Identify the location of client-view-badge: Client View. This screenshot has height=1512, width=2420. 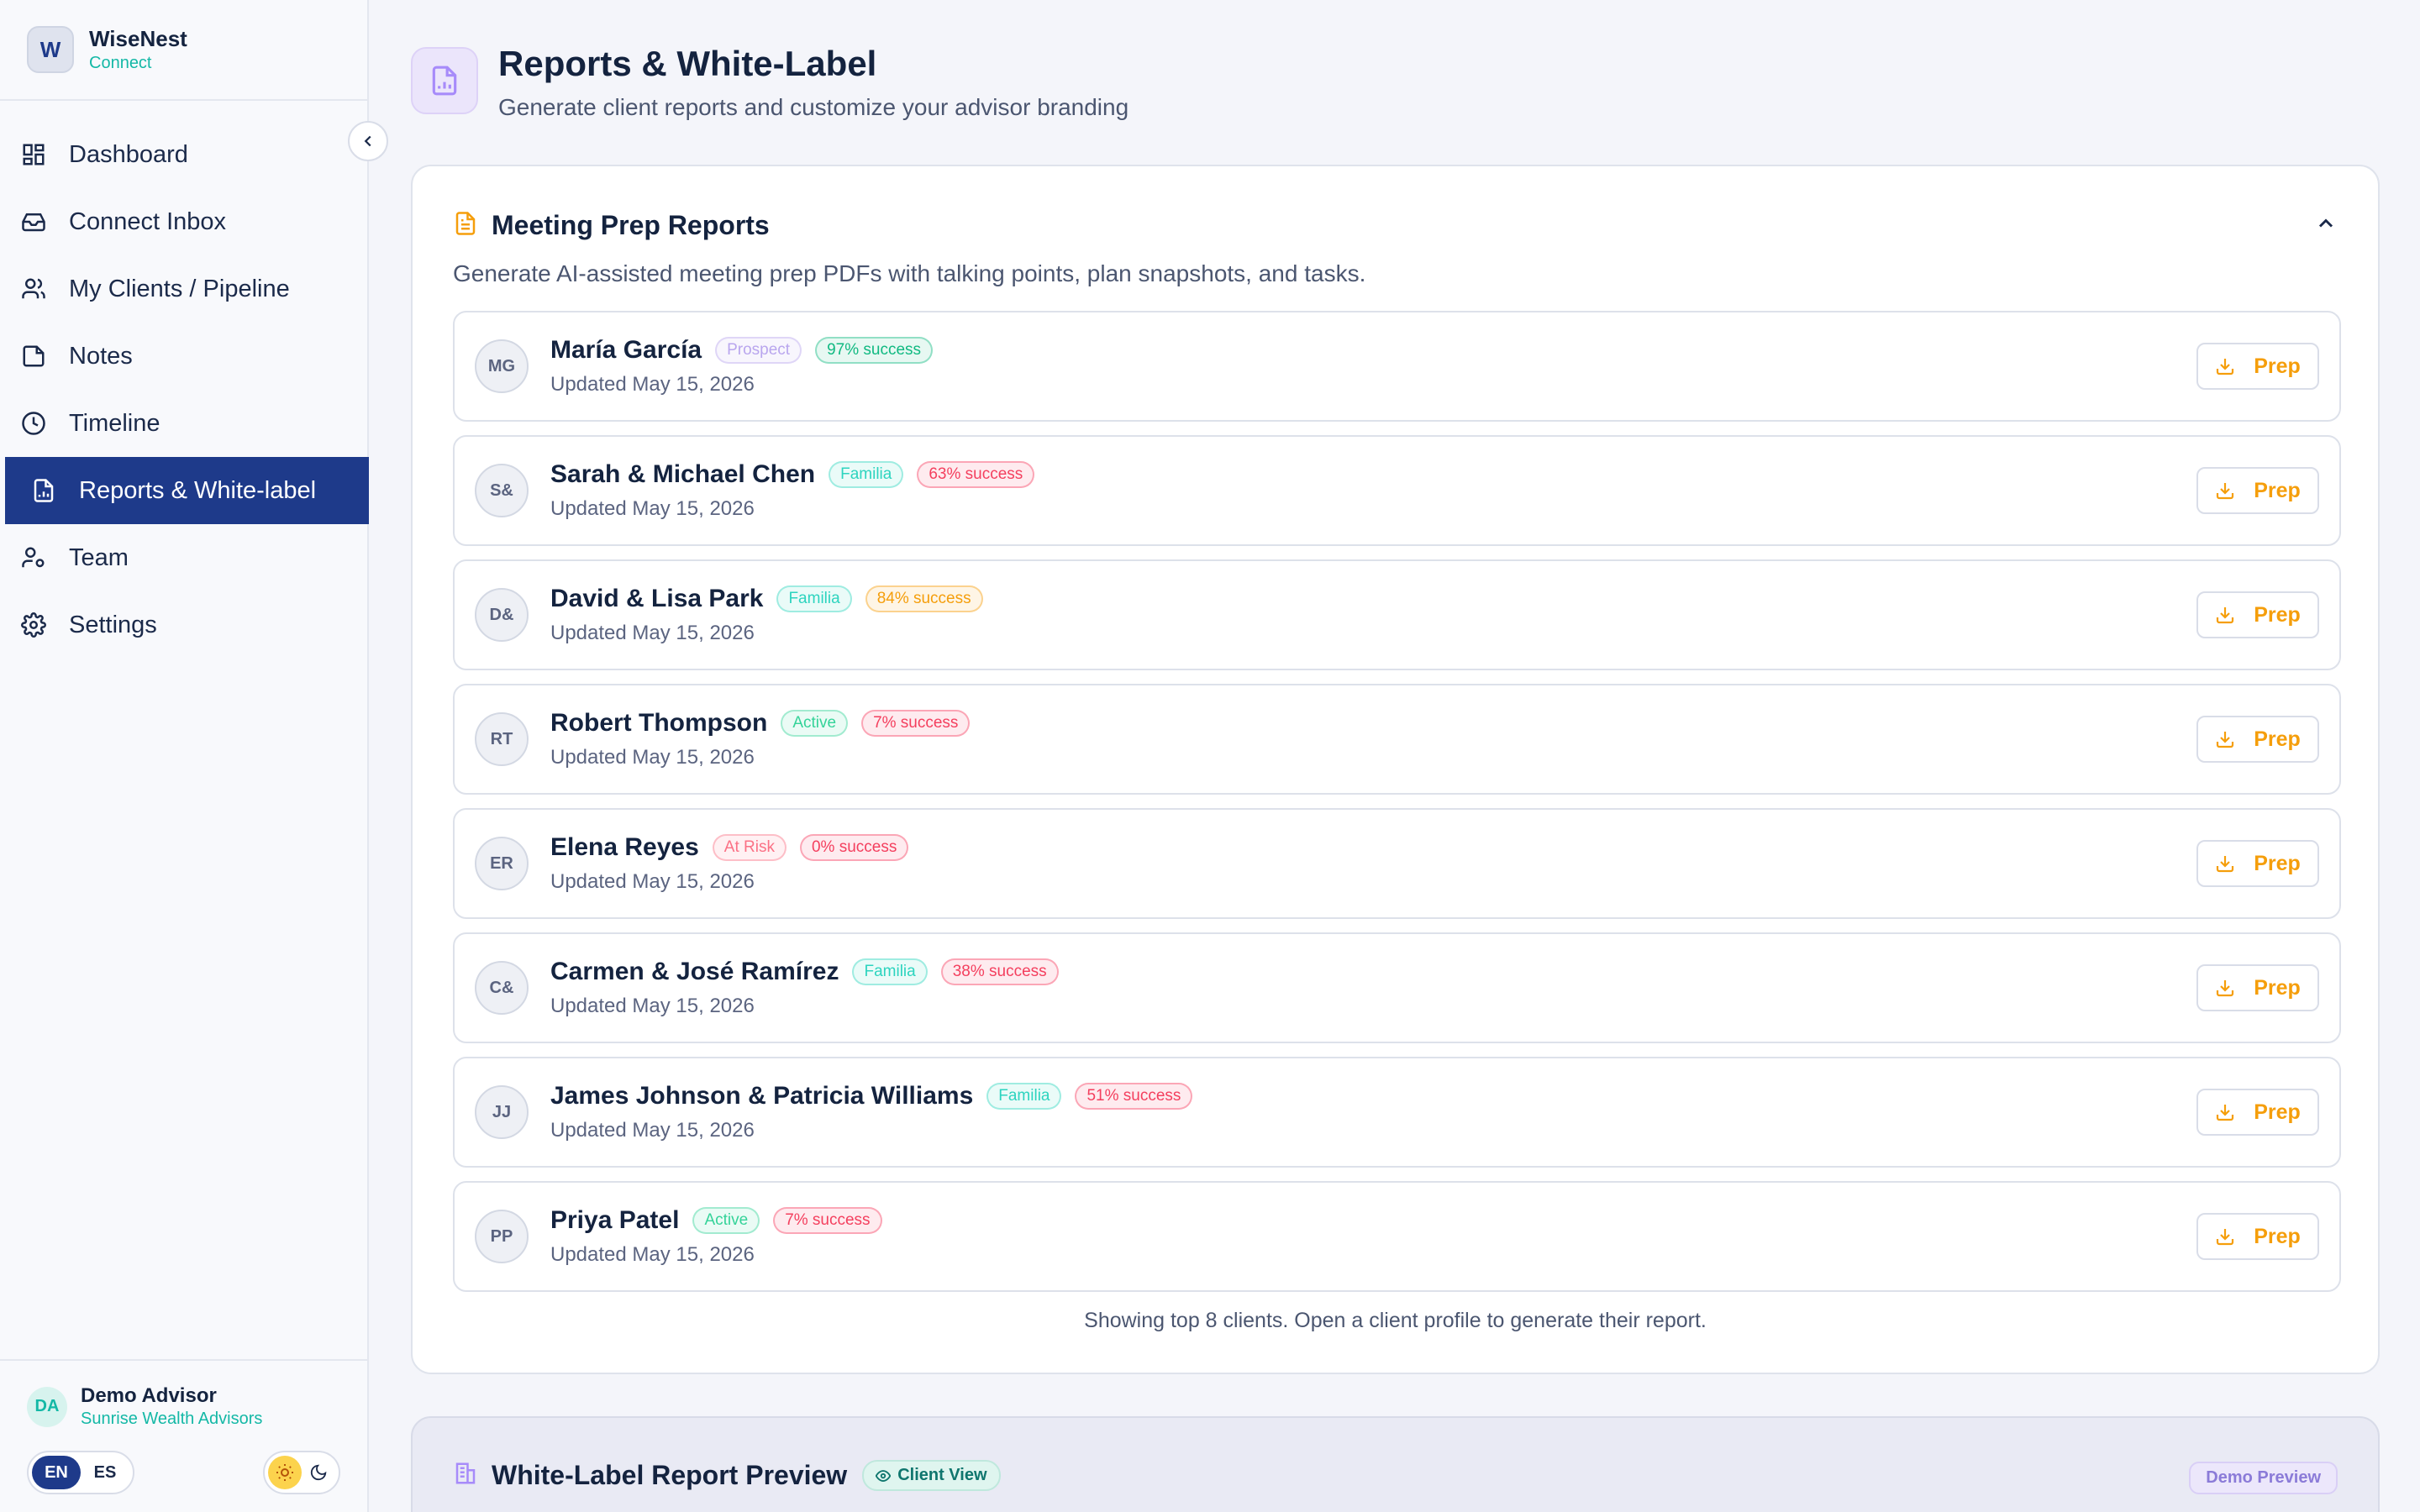
(931, 1475).